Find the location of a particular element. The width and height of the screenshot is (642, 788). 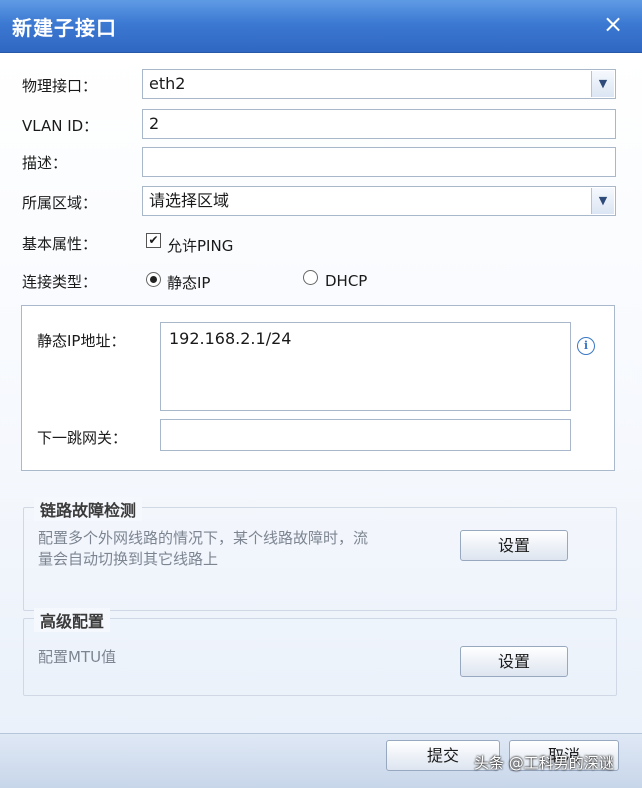

zone-label: 所属区域： is located at coordinates (60, 203).